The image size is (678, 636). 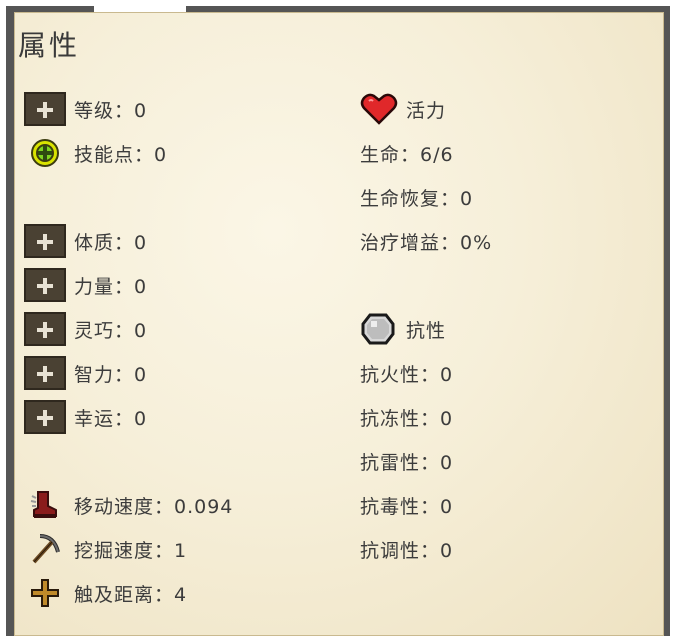 What do you see at coordinates (403, 329) in the screenshot?
I see `resist-header-row: 抗性` at bounding box center [403, 329].